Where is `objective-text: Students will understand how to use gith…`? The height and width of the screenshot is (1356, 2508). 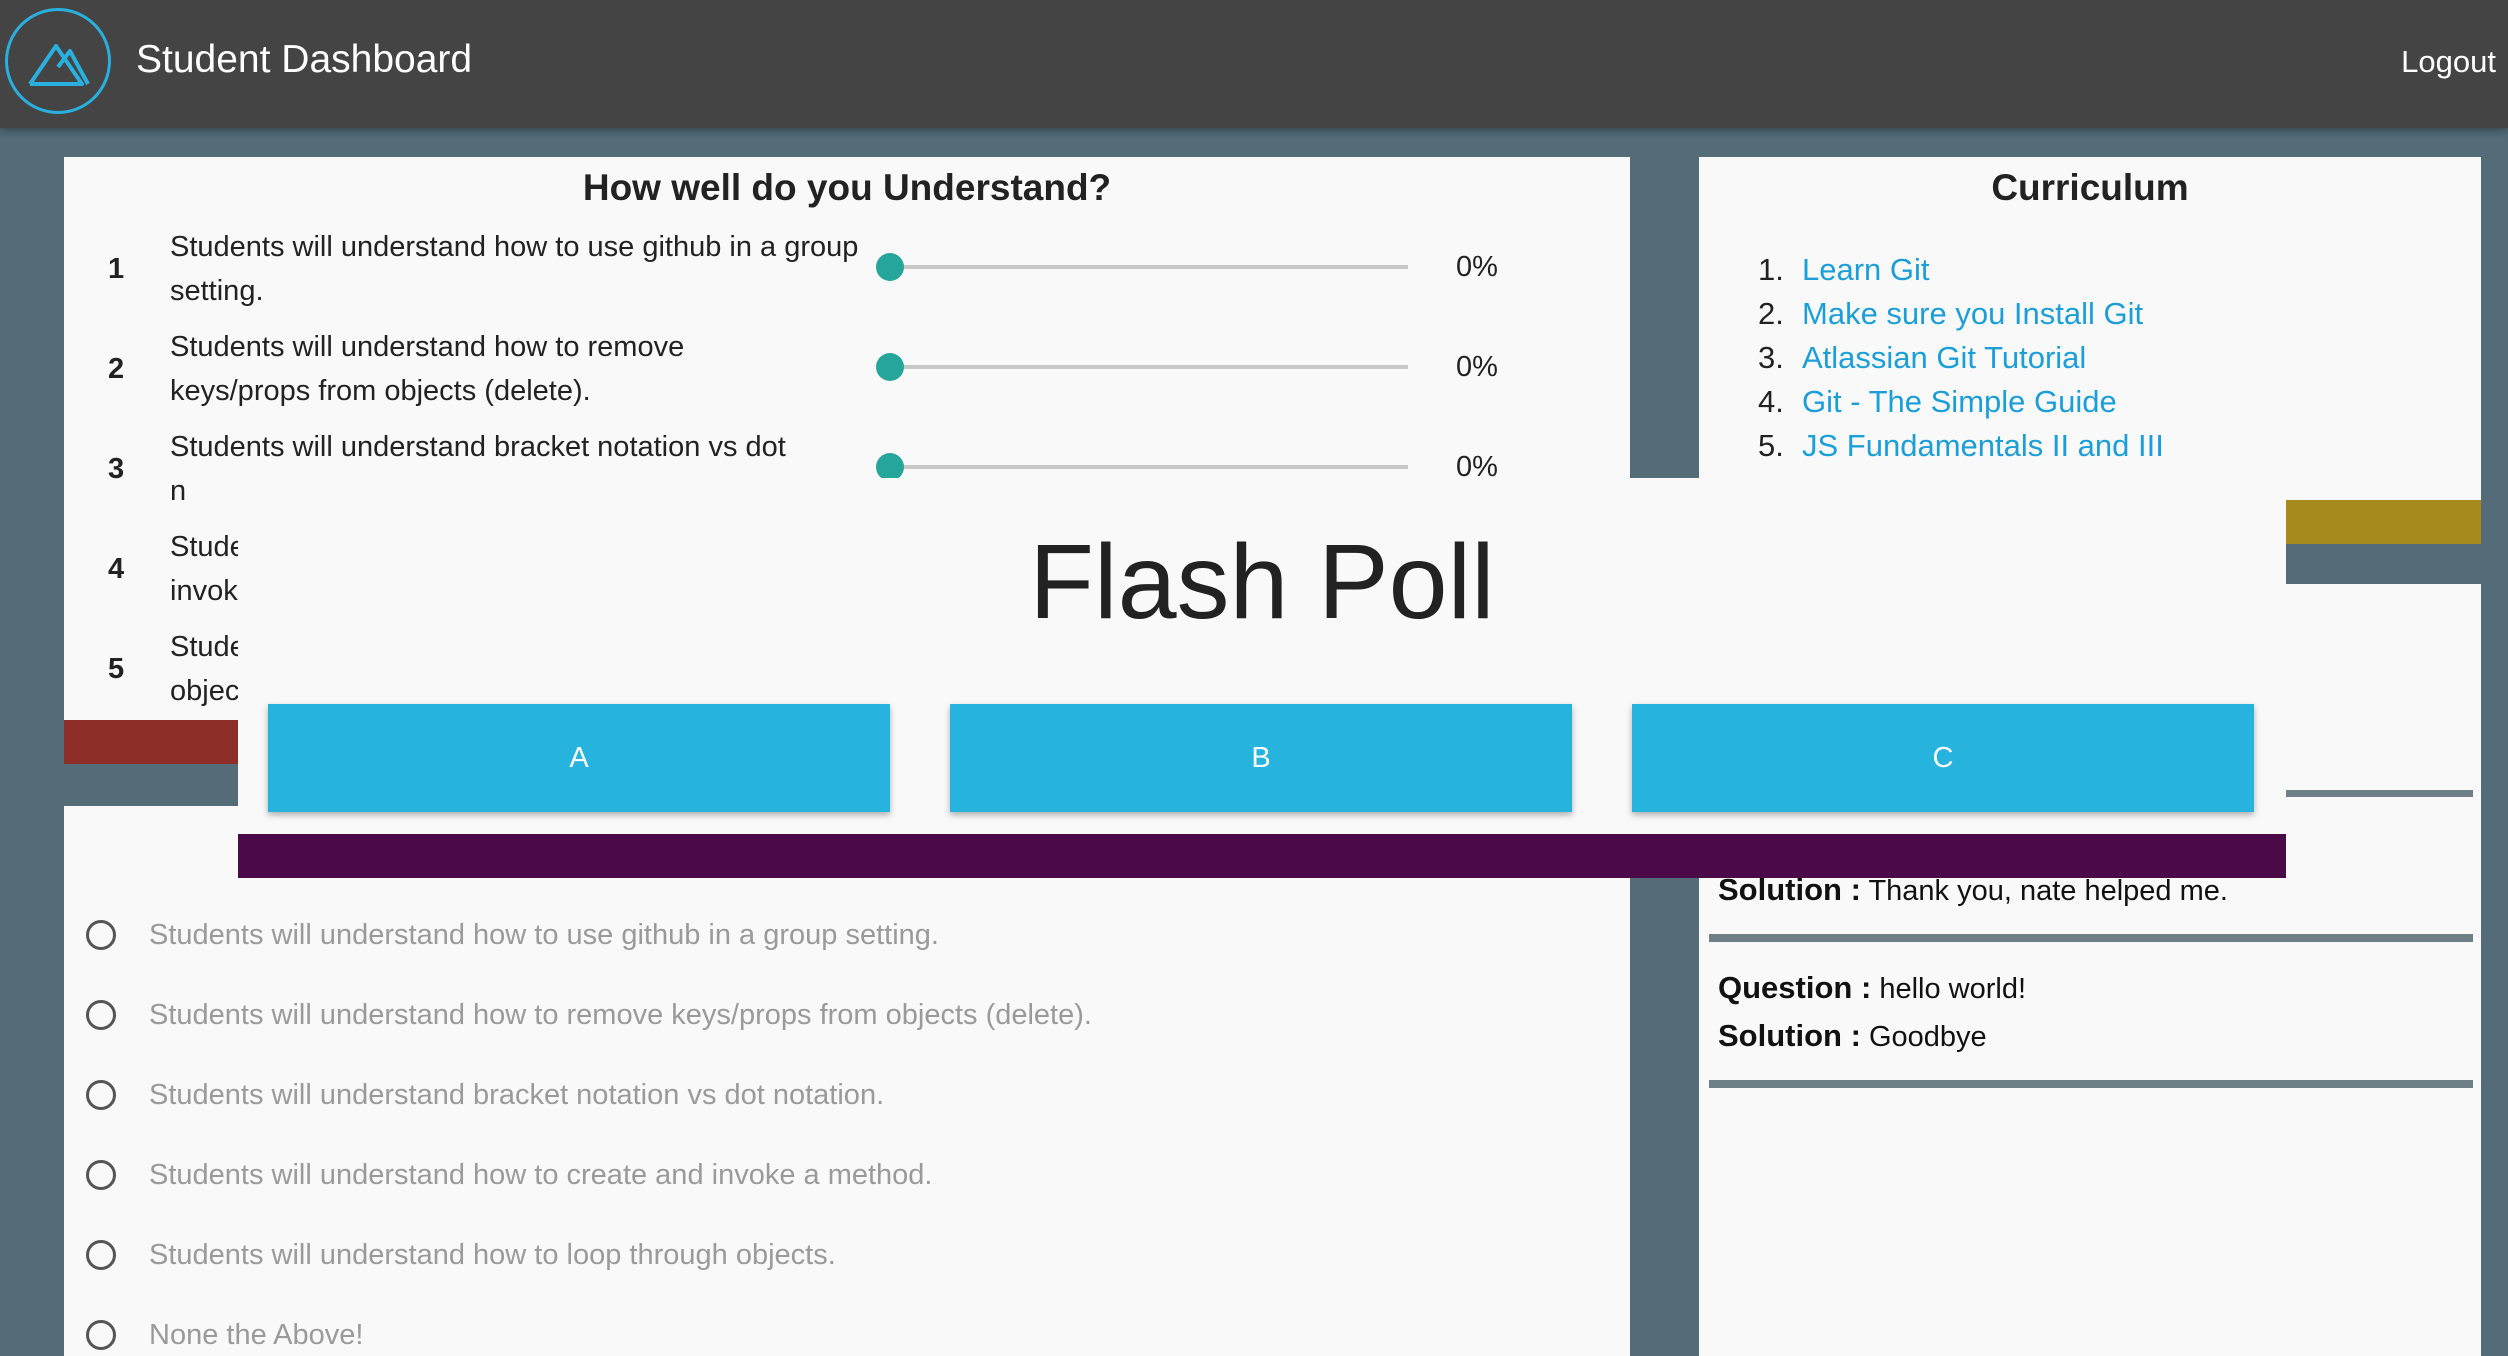
objective-text: Students will understand how to use gith… is located at coordinates (514, 269).